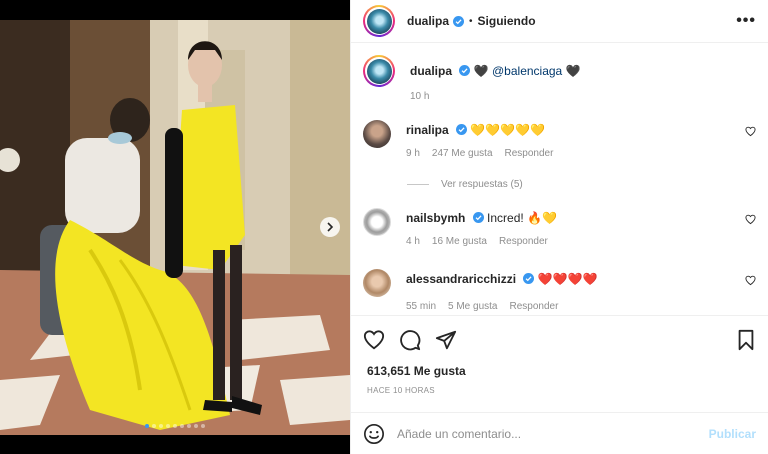  I want to click on caption: dualipa 🖤 @balenciaga 🖤 10 h, so click(559, 78).